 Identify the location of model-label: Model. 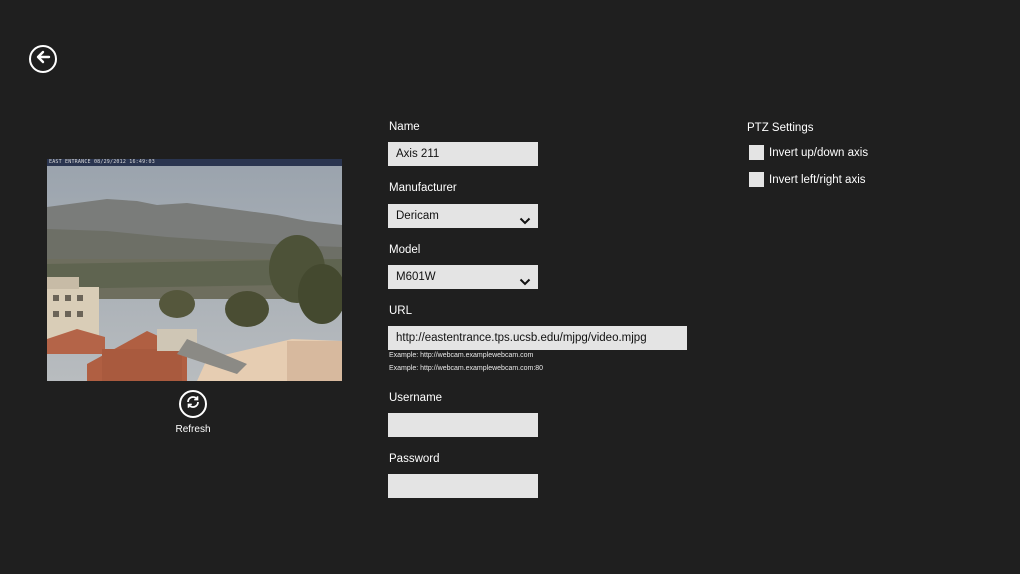
(405, 250).